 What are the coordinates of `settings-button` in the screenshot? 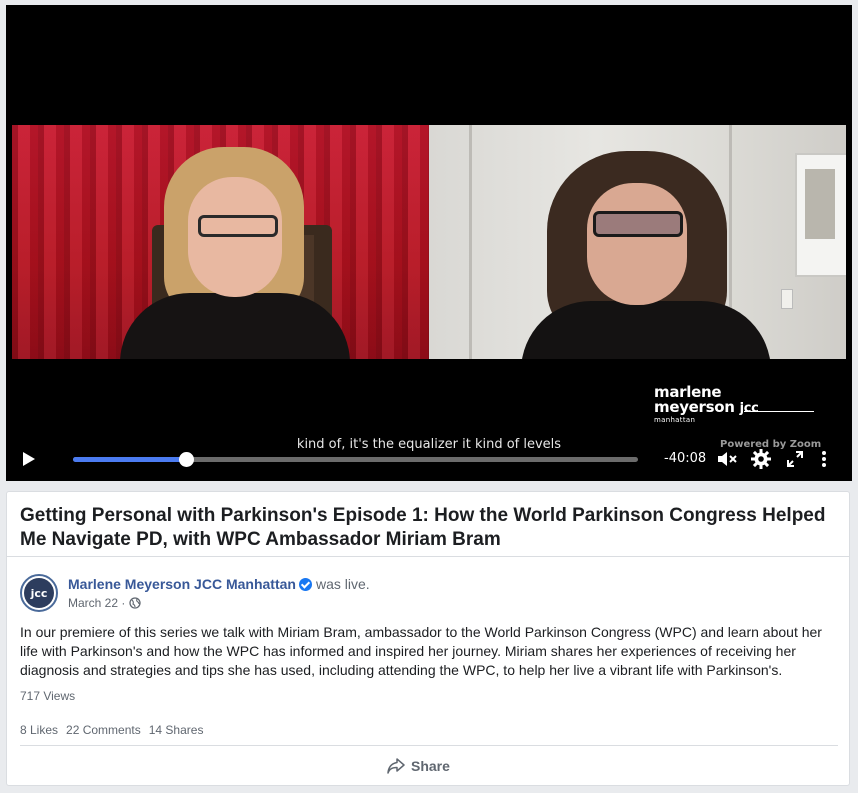 It's located at (761, 459).